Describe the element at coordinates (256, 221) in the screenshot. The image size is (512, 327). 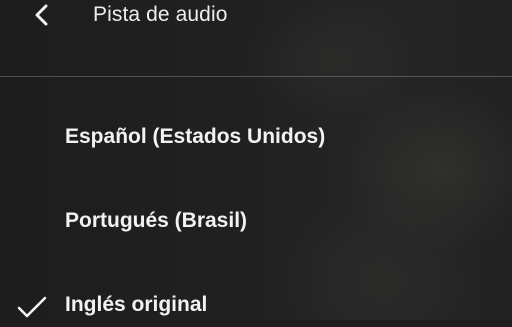
I see `audio-track-option: Portugués (Brasil)` at that location.